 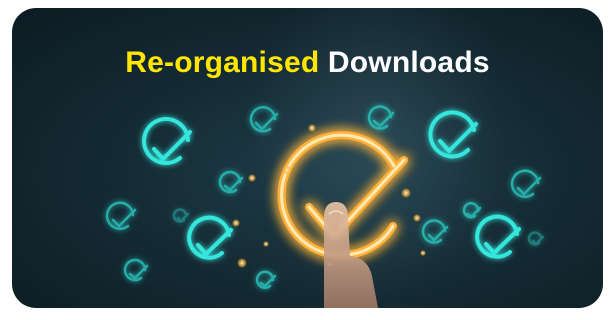 I want to click on headline-rest: Downloads, so click(x=408, y=62).